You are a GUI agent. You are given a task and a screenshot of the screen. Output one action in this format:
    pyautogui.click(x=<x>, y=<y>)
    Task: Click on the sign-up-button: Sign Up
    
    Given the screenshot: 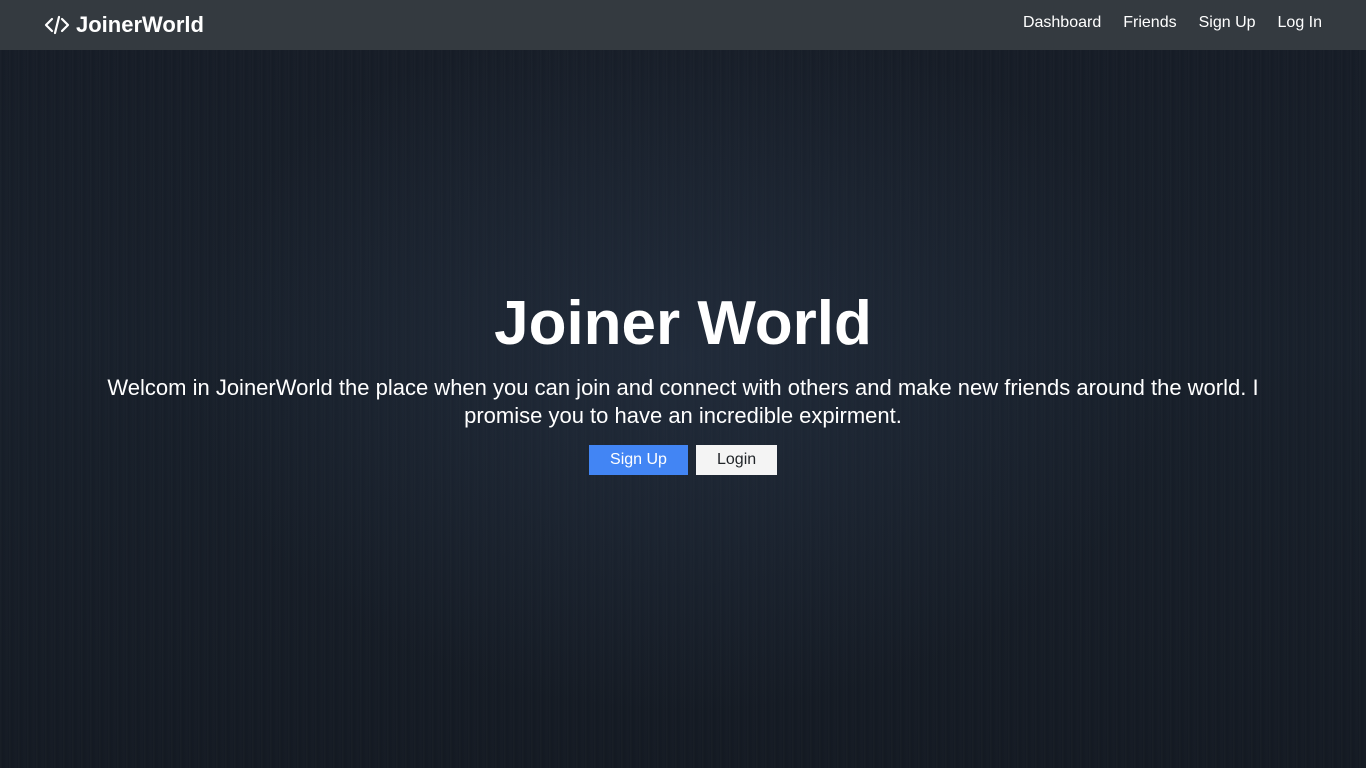 What is the action you would take?
    pyautogui.click(x=638, y=460)
    